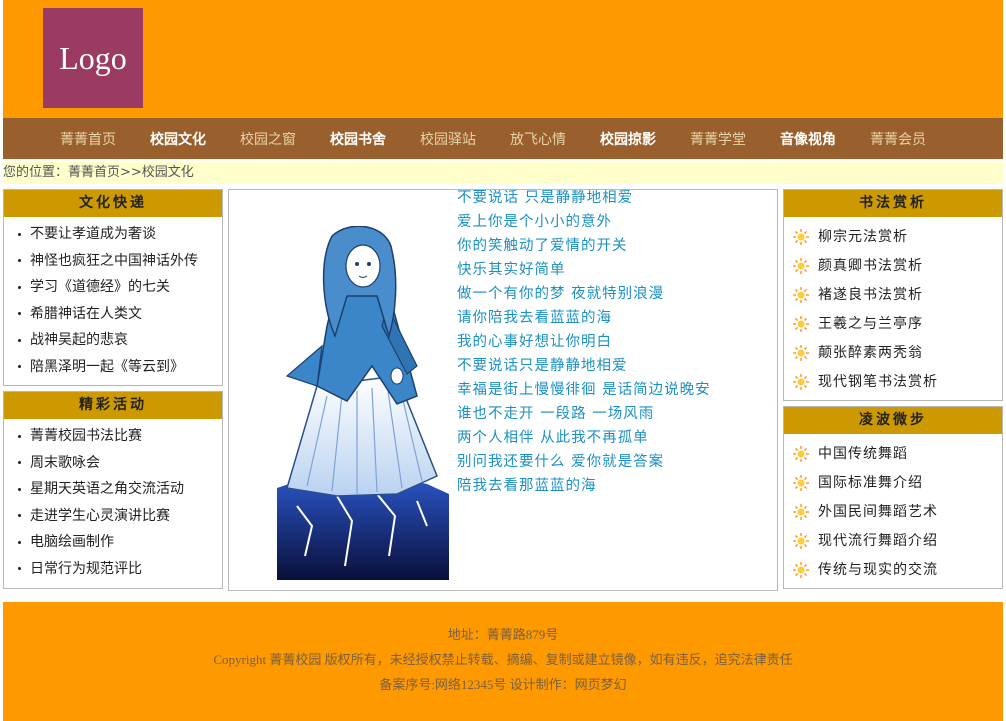  I want to click on panel-title: 凌波微步, so click(893, 420).